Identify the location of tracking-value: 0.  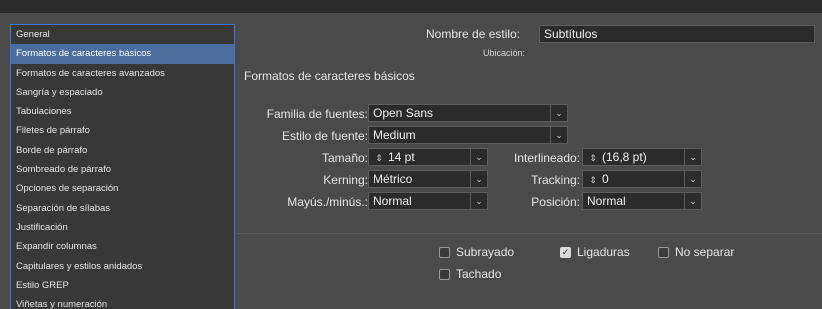
(605, 179).